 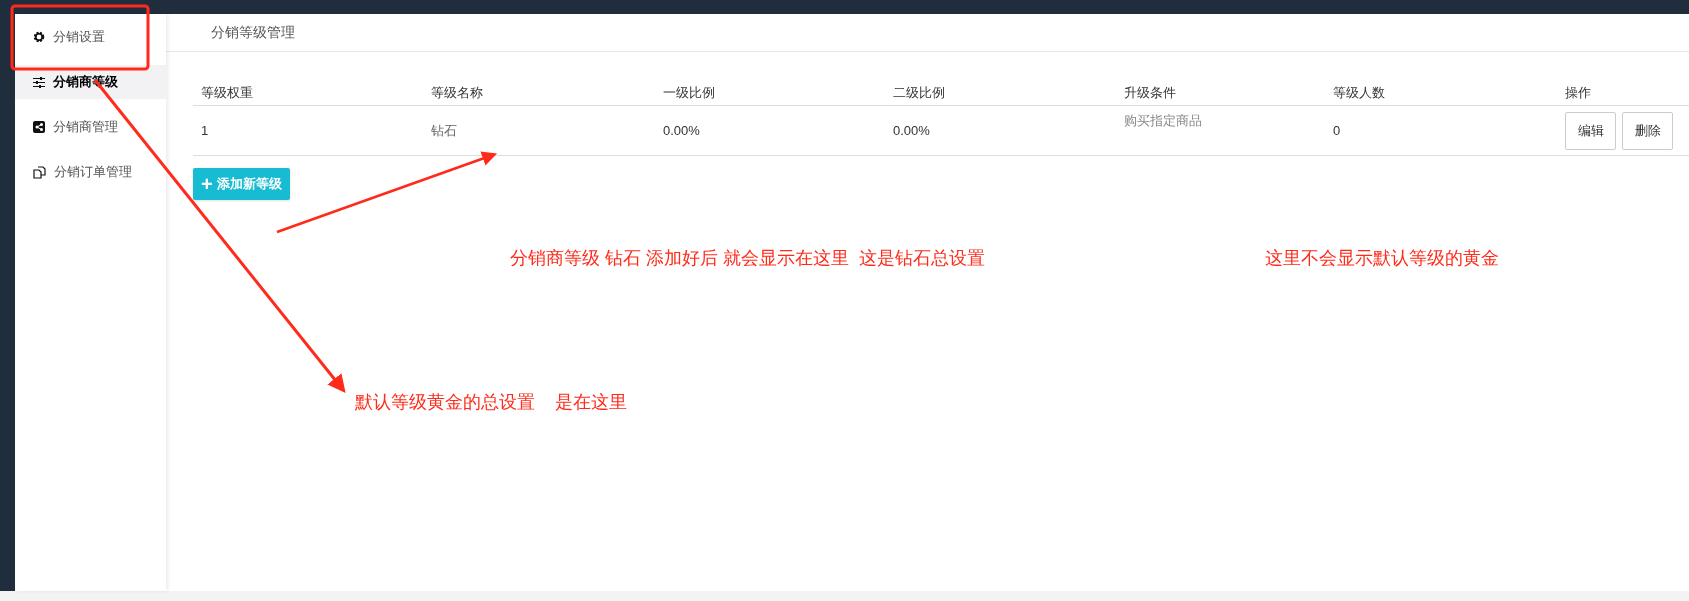 I want to click on column-header: 一级比例, so click(x=689, y=92).